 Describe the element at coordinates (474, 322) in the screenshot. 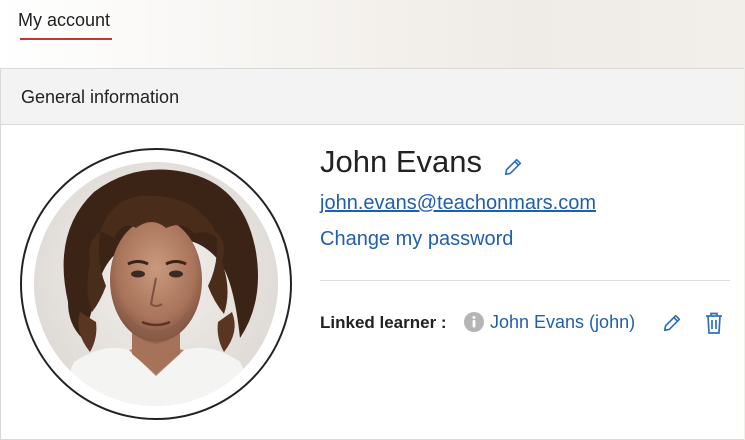

I see `info-icon` at that location.